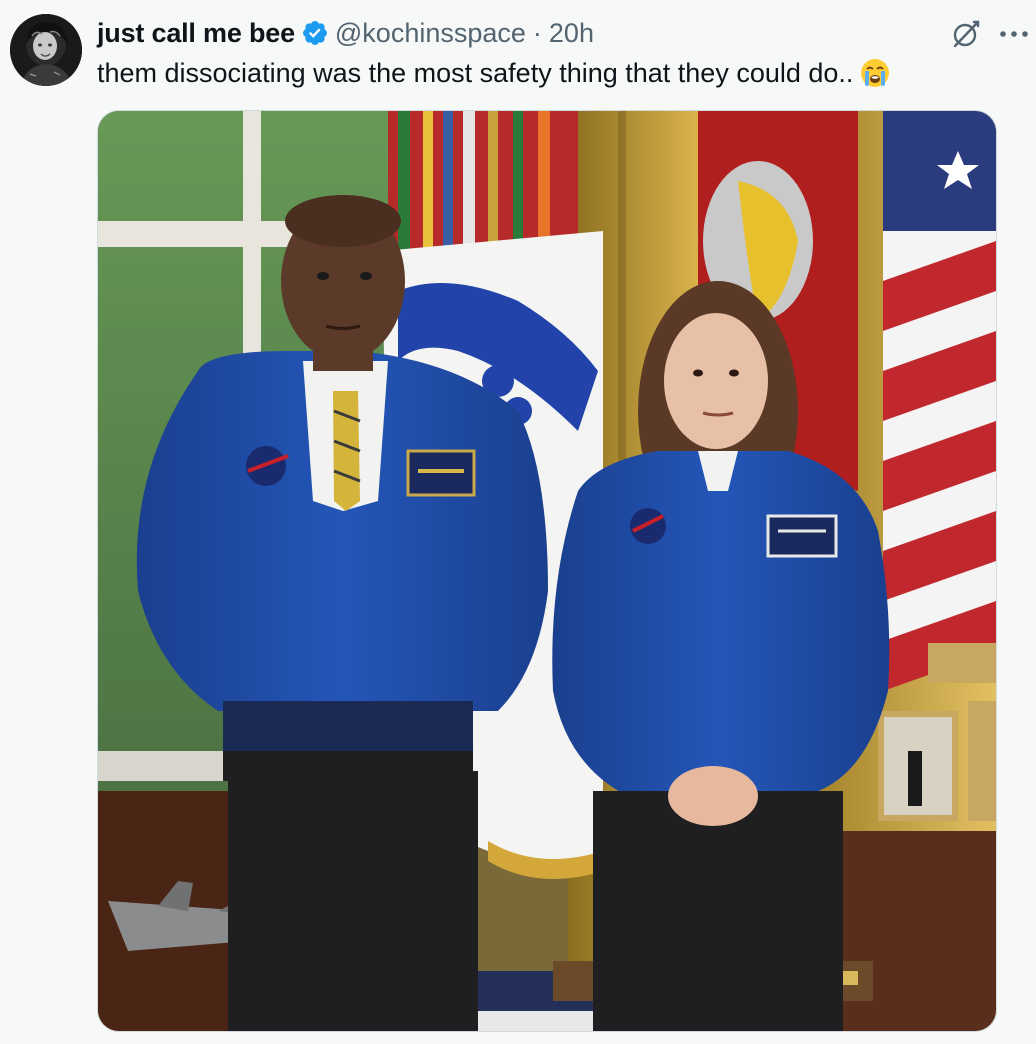 The width and height of the screenshot is (1036, 1044). What do you see at coordinates (315, 33) in the screenshot?
I see `verified-badge-icon` at bounding box center [315, 33].